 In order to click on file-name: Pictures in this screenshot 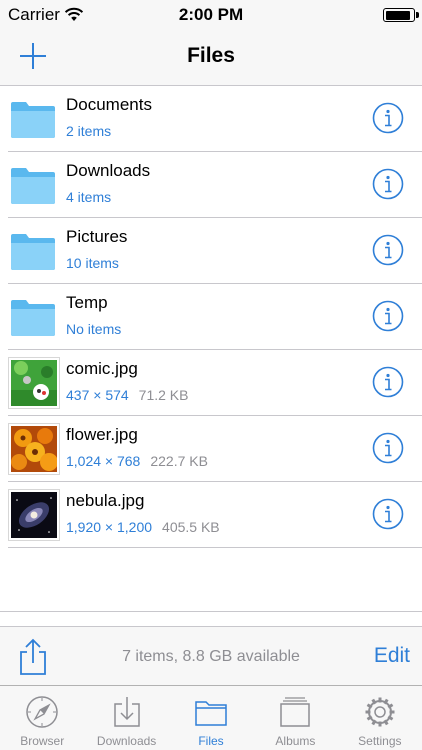, I will do `click(97, 236)`.